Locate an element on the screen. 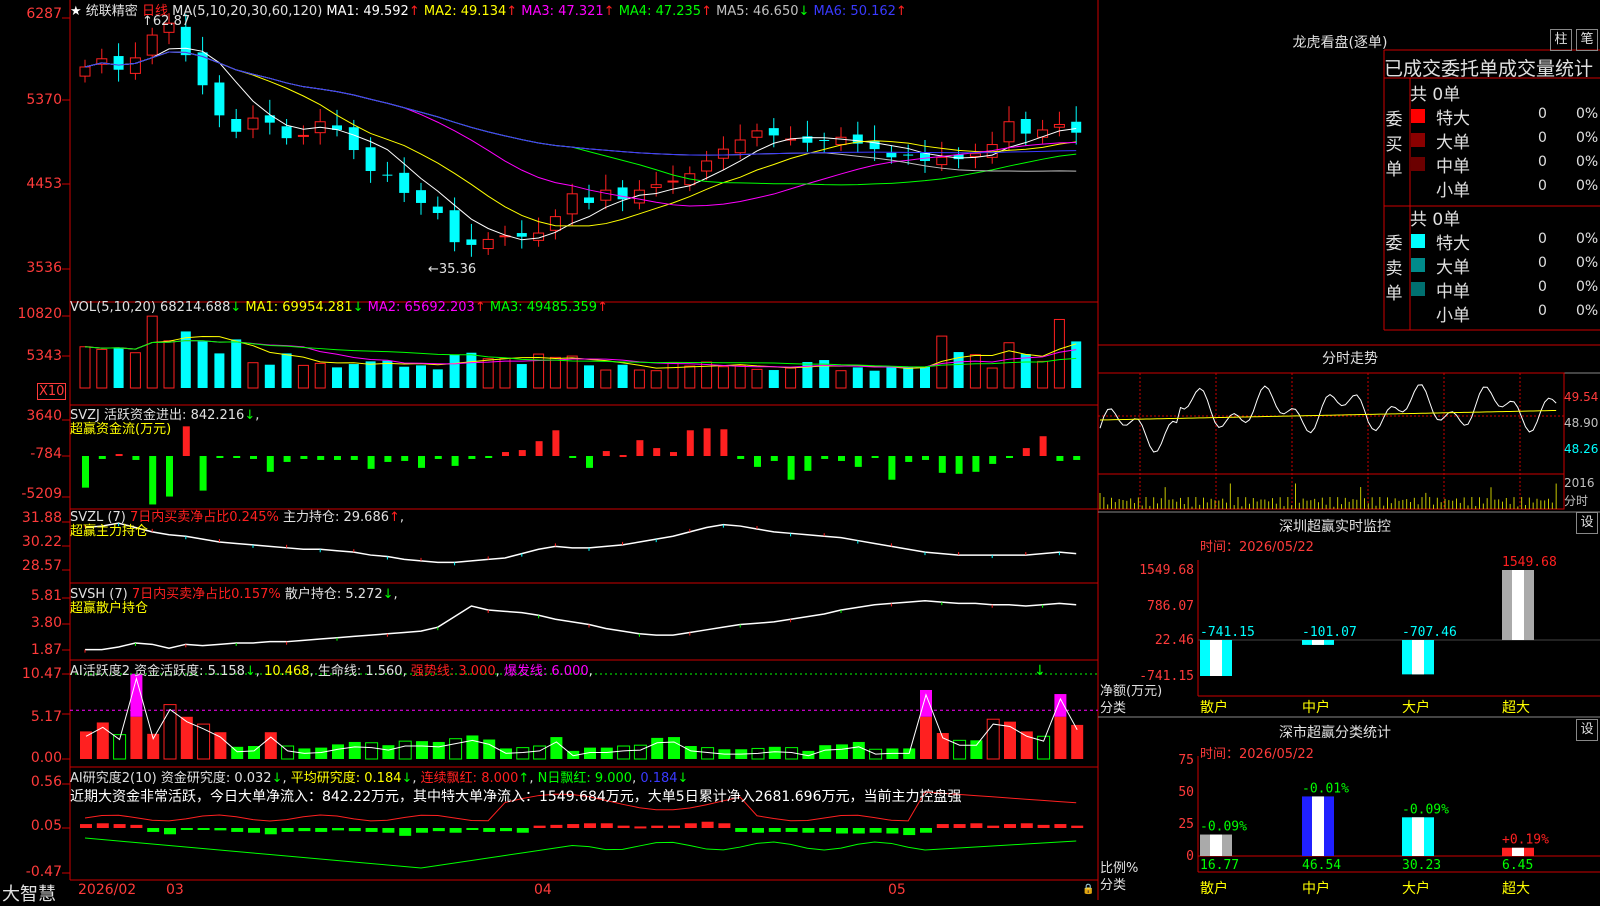  ai2-ytick: 0.05 is located at coordinates (46, 826).